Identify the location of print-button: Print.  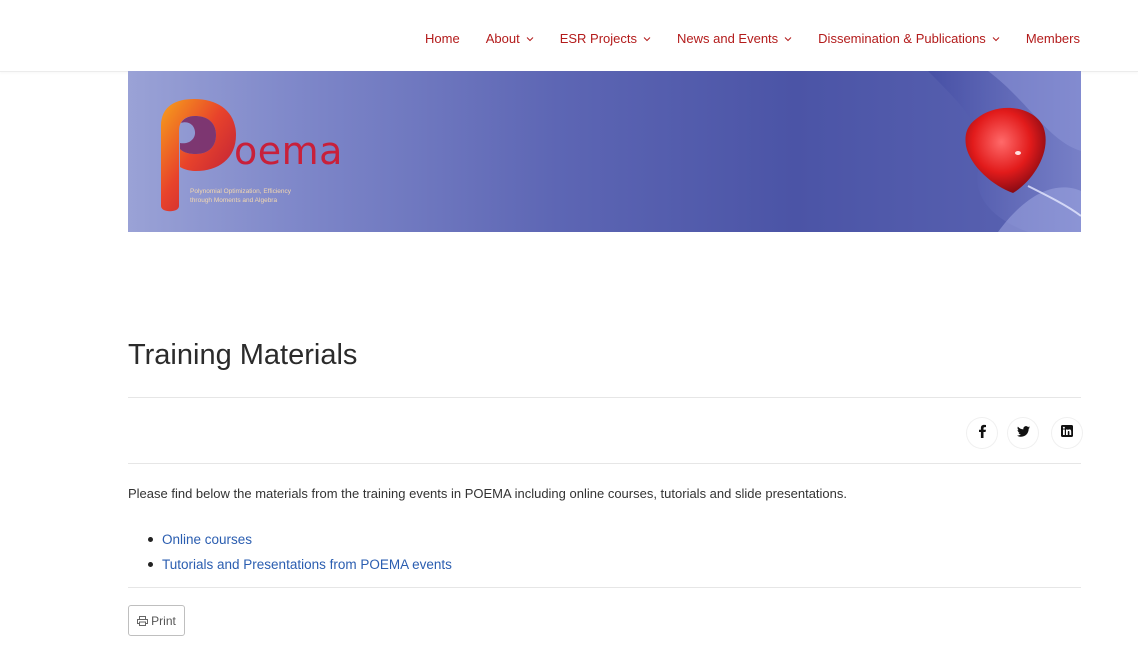
(156, 620).